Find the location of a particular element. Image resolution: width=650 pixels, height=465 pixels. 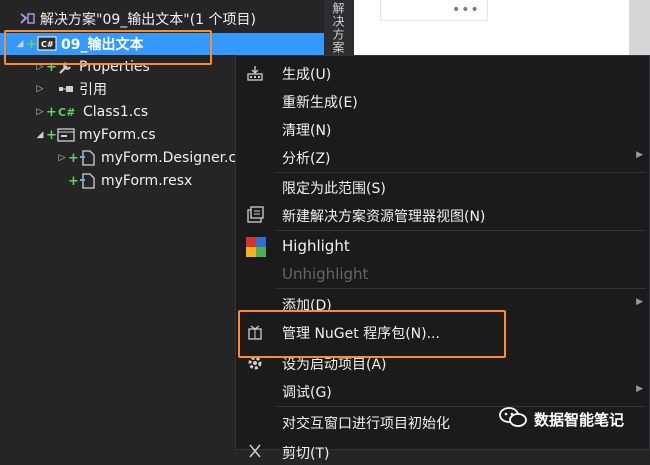

csharp-file-icon: C# is located at coordinates (68, 112).